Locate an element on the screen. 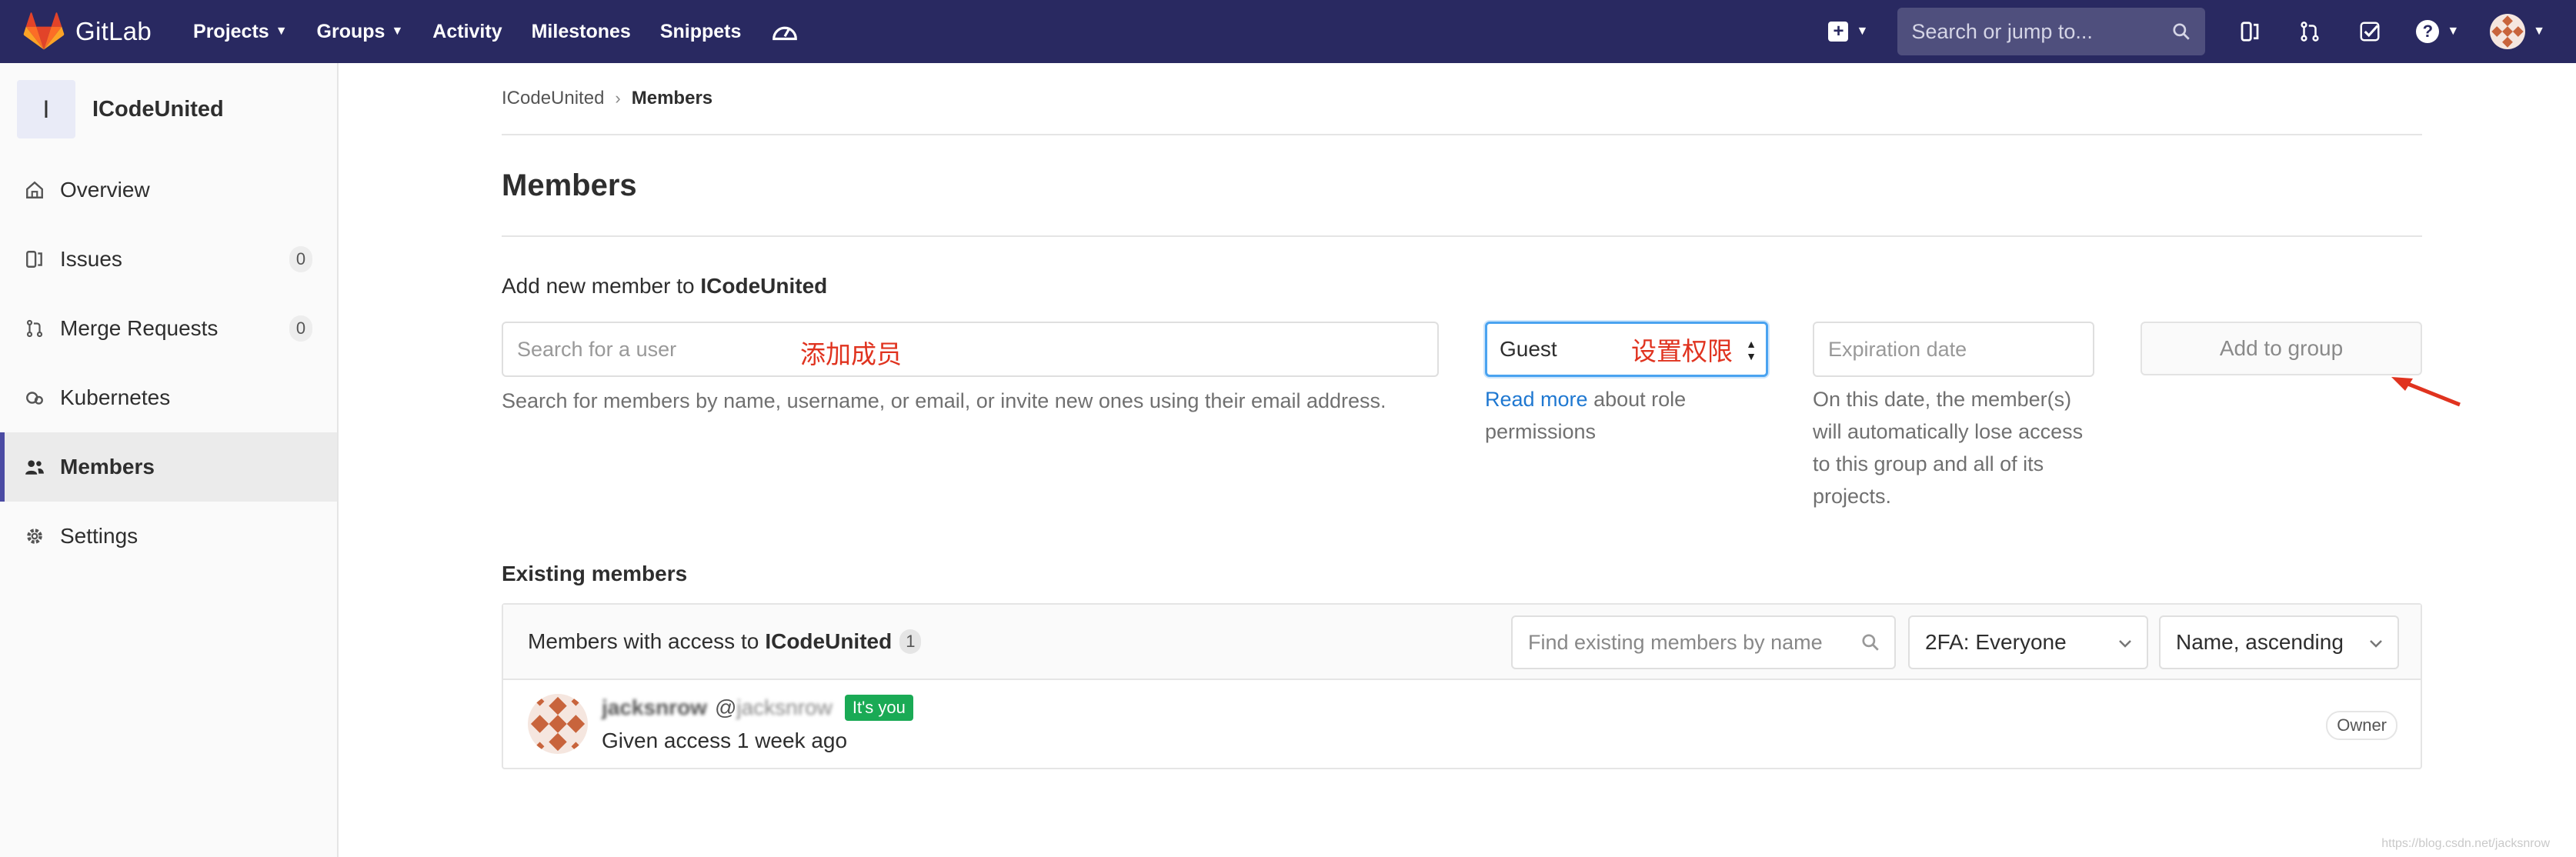 This screenshot has width=2576, height=857. filter-2fa-dropdown: 2FA: Everyone is located at coordinates (2028, 642).